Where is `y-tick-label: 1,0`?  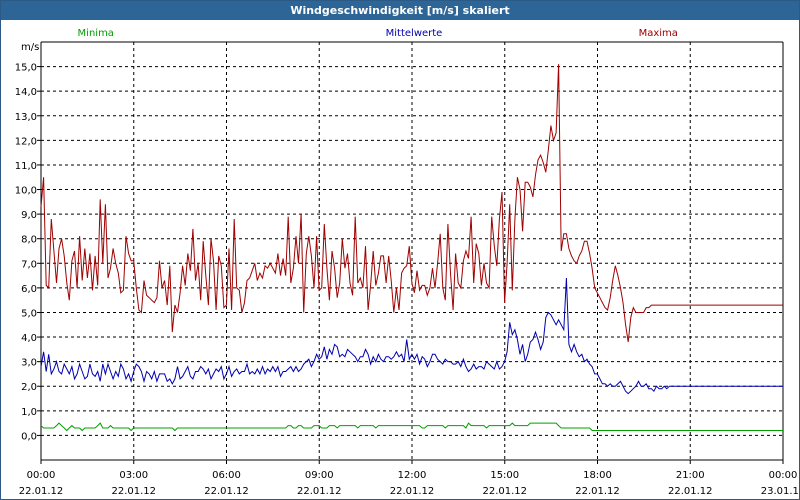 y-tick-label: 1,0 is located at coordinates (29, 412).